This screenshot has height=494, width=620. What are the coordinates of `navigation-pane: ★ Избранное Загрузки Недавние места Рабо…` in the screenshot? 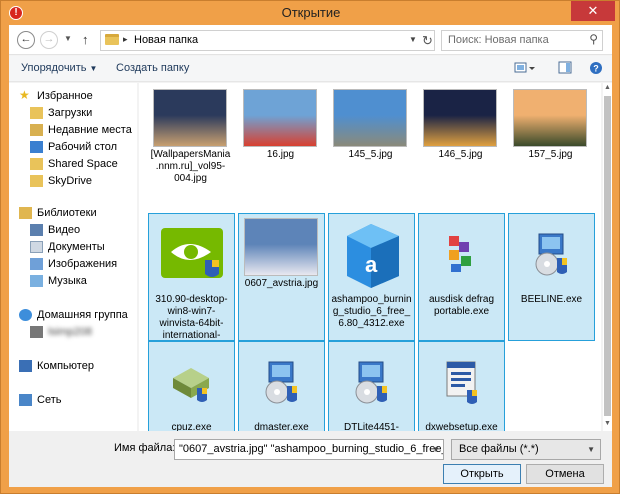 It's located at (73, 257).